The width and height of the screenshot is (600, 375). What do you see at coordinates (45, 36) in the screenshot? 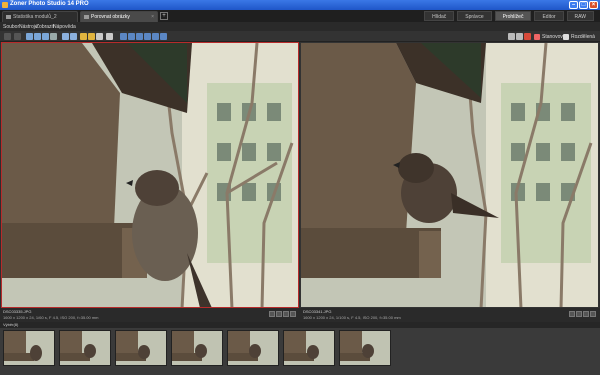
I see `zoom-fit-icon` at bounding box center [45, 36].